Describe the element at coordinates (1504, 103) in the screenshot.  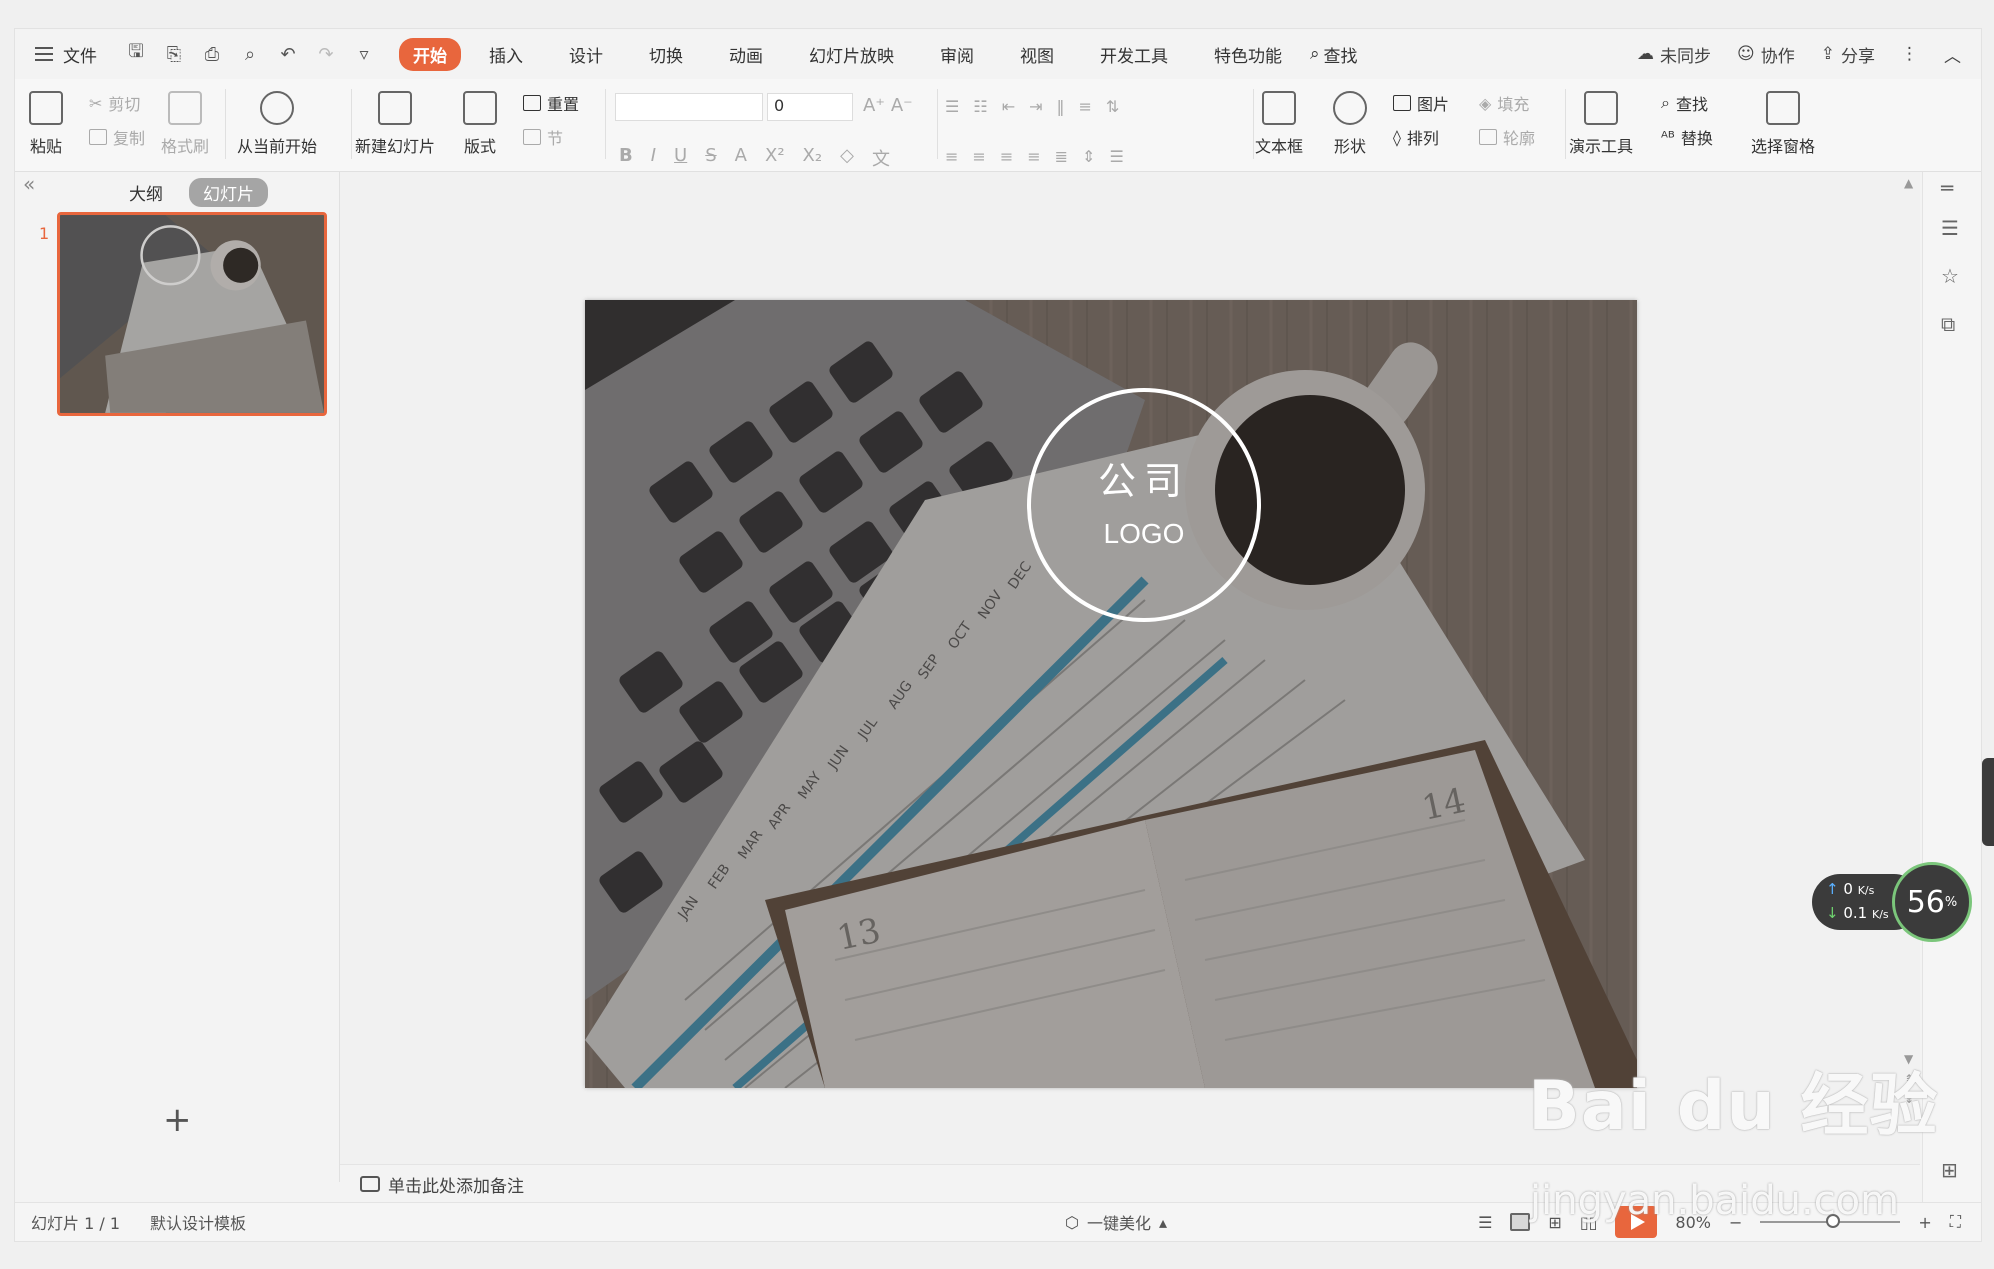
I see `fill-button: ◈ 填充` at that location.